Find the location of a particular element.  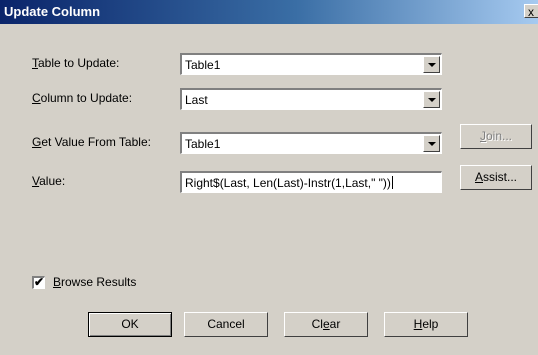

column-to-update-label: Column to Update: is located at coordinates (82, 98).